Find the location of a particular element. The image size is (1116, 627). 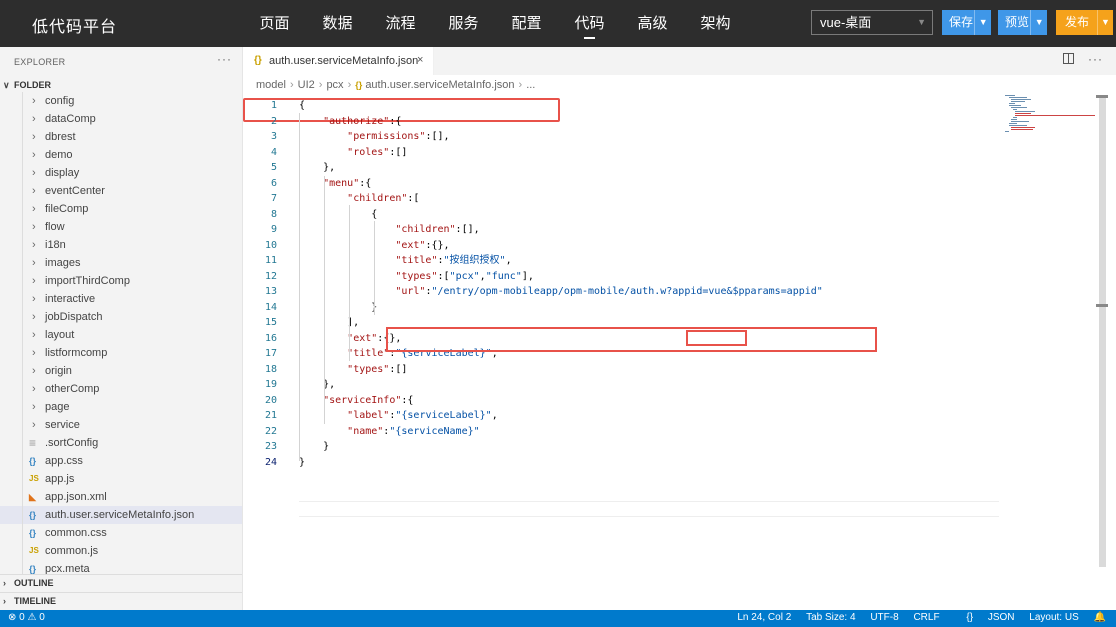

file-item: JS app.js is located at coordinates (121, 479).